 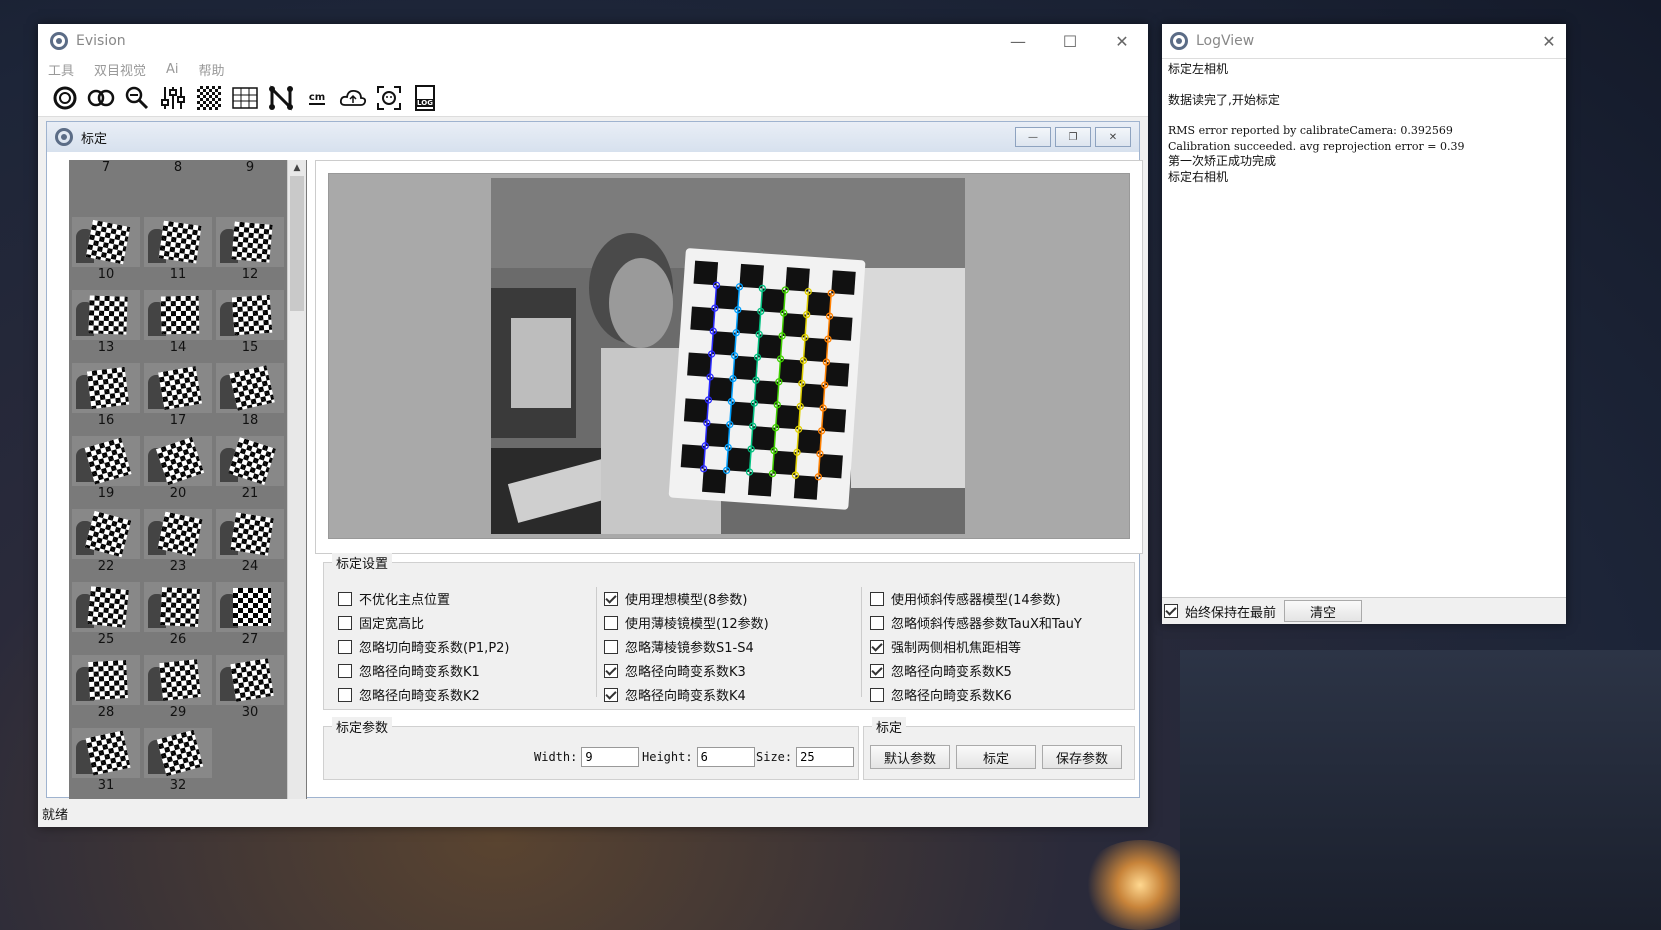 What do you see at coordinates (610, 757) in the screenshot?
I see `width-input` at bounding box center [610, 757].